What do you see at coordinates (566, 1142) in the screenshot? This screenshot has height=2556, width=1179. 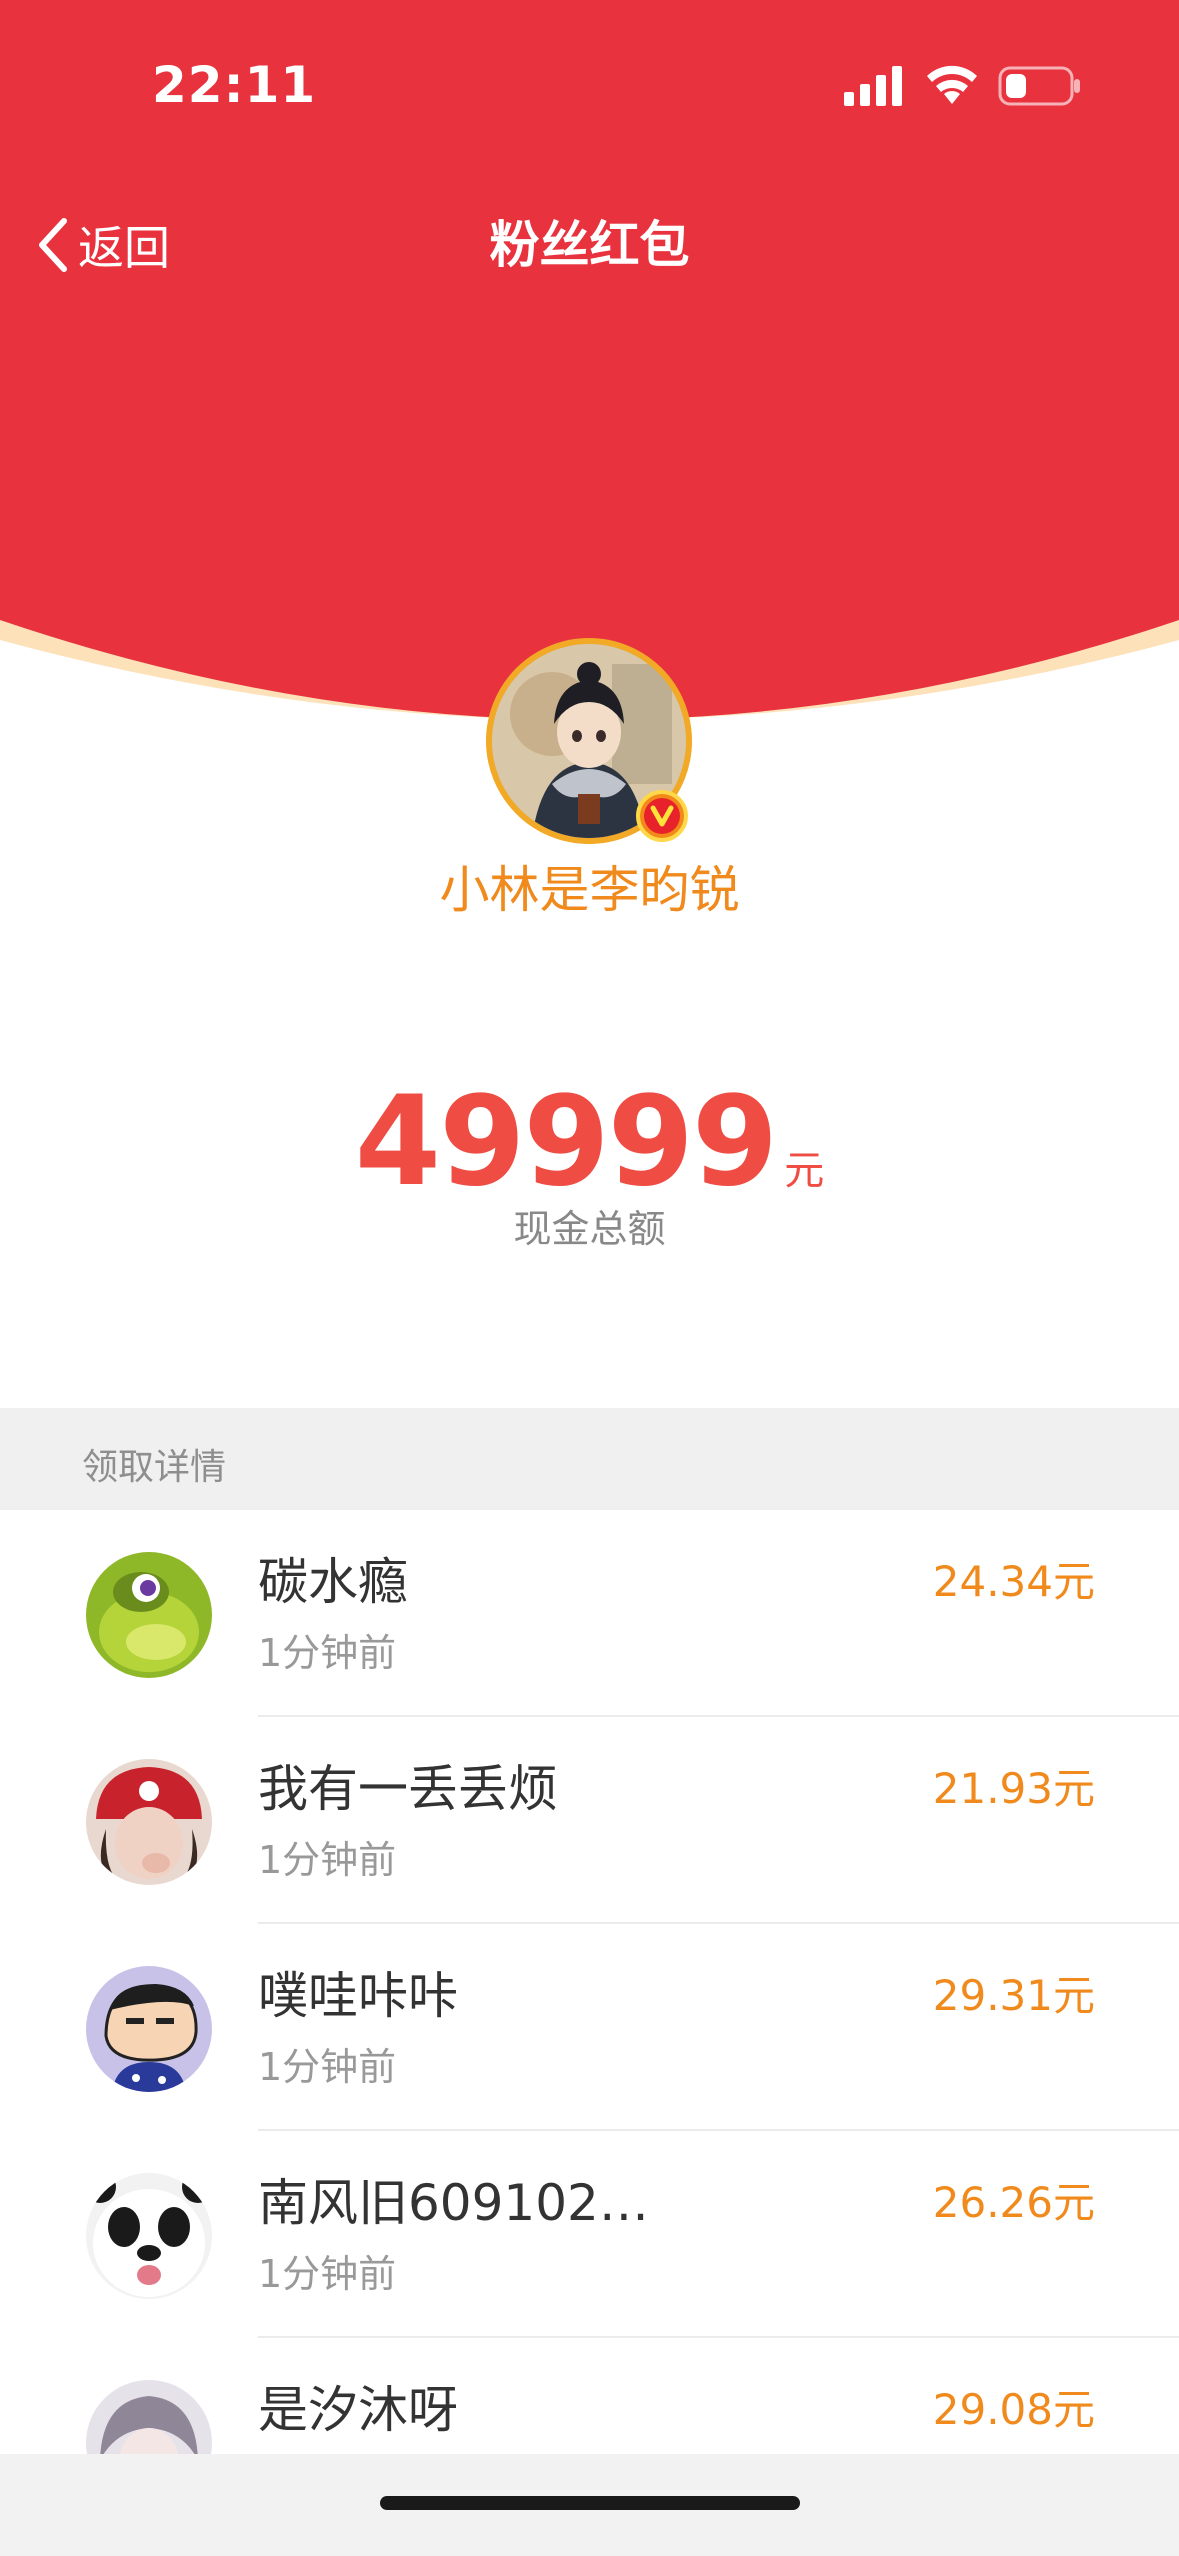 I see `amount-value: 49999` at bounding box center [566, 1142].